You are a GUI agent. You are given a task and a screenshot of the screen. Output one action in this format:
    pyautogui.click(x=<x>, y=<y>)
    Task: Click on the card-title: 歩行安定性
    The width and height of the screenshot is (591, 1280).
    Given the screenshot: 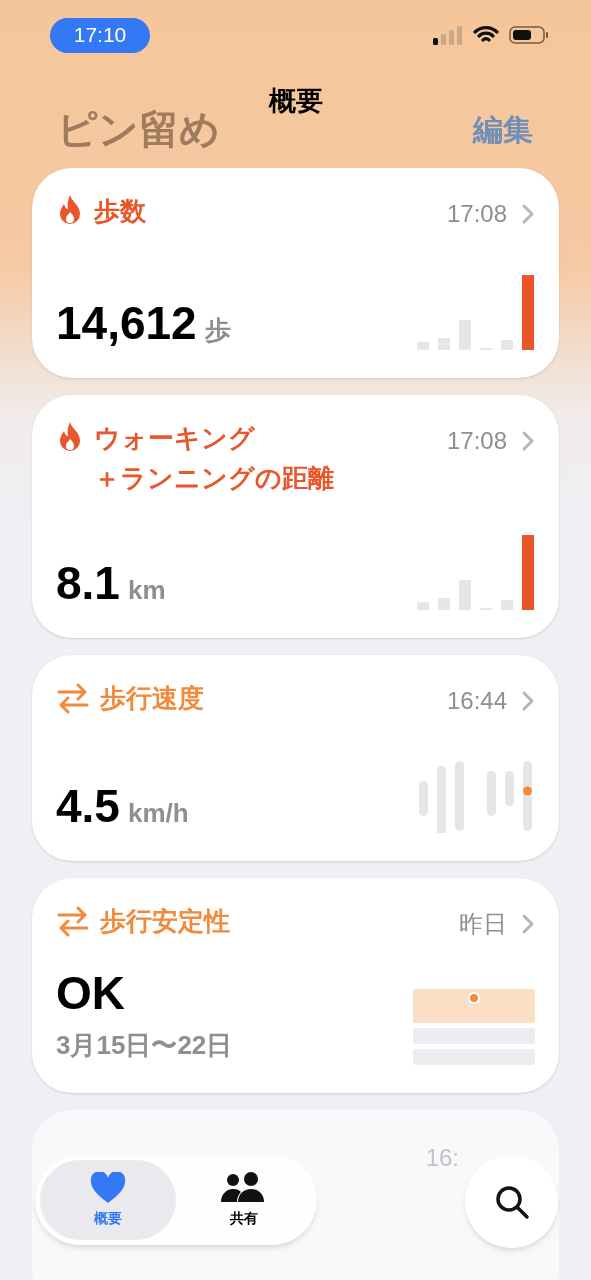 What is the action you would take?
    pyautogui.click(x=165, y=921)
    